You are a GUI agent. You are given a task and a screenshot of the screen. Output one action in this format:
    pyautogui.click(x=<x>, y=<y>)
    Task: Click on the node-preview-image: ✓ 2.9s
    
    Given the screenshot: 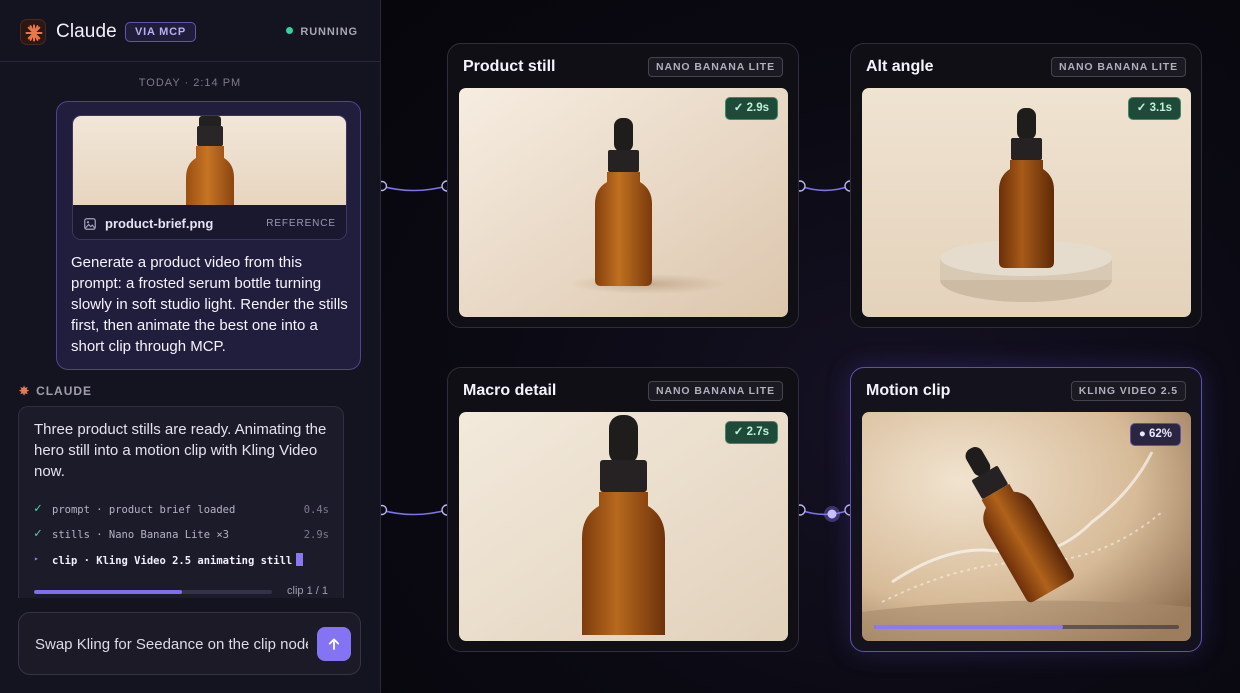 What is the action you would take?
    pyautogui.click(x=623, y=202)
    